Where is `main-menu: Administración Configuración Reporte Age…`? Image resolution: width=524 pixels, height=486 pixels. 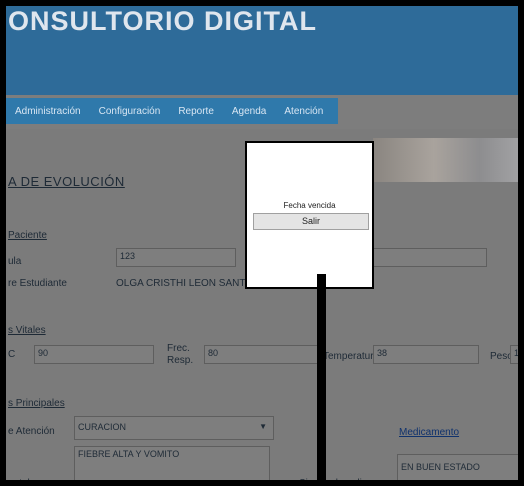
main-menu: Administración Configuración Reporte Age… is located at coordinates (172, 111).